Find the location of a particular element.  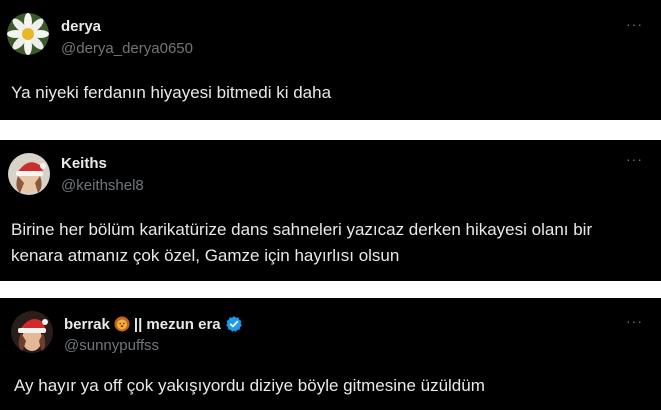

display-name-secondary: || mezun era is located at coordinates (177, 324).